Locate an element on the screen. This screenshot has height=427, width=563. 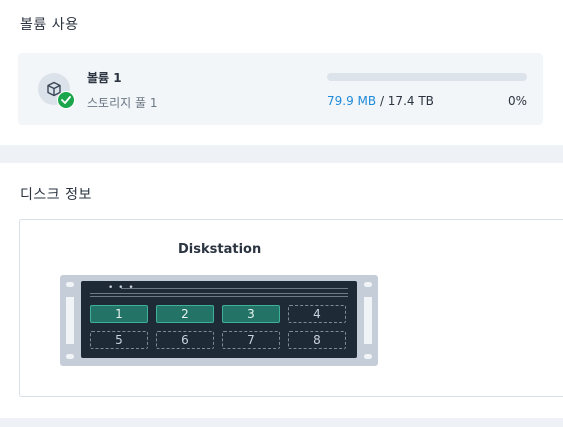
drive-bay-3: 3 is located at coordinates (251, 314).